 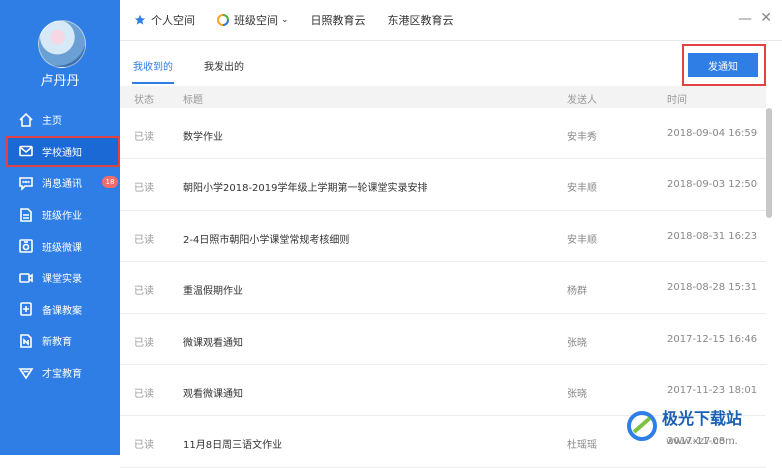 What do you see at coordinates (443, 288) in the screenshot?
I see `table-row: 已读 重温假期作业 杨群 2018-08-28 15:31` at bounding box center [443, 288].